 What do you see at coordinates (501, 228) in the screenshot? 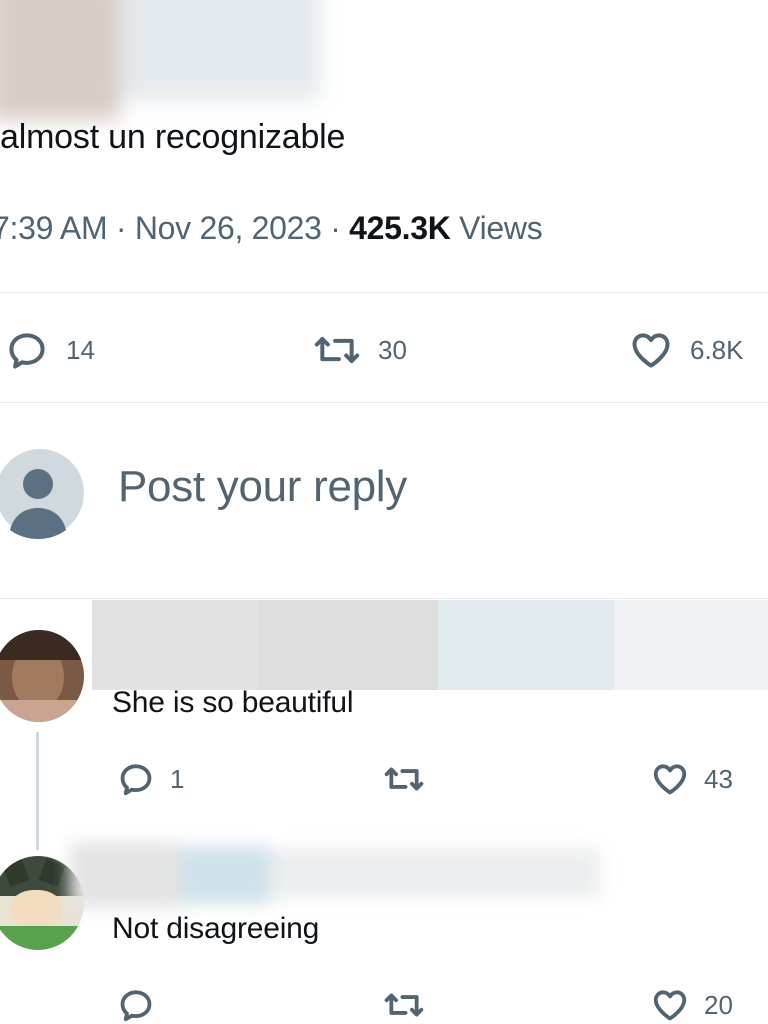
I see `views-label: Views` at bounding box center [501, 228].